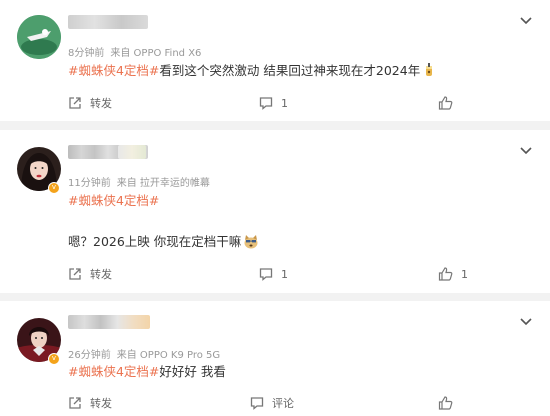 The height and width of the screenshot is (416, 550). I want to click on like-count: 1, so click(464, 274).